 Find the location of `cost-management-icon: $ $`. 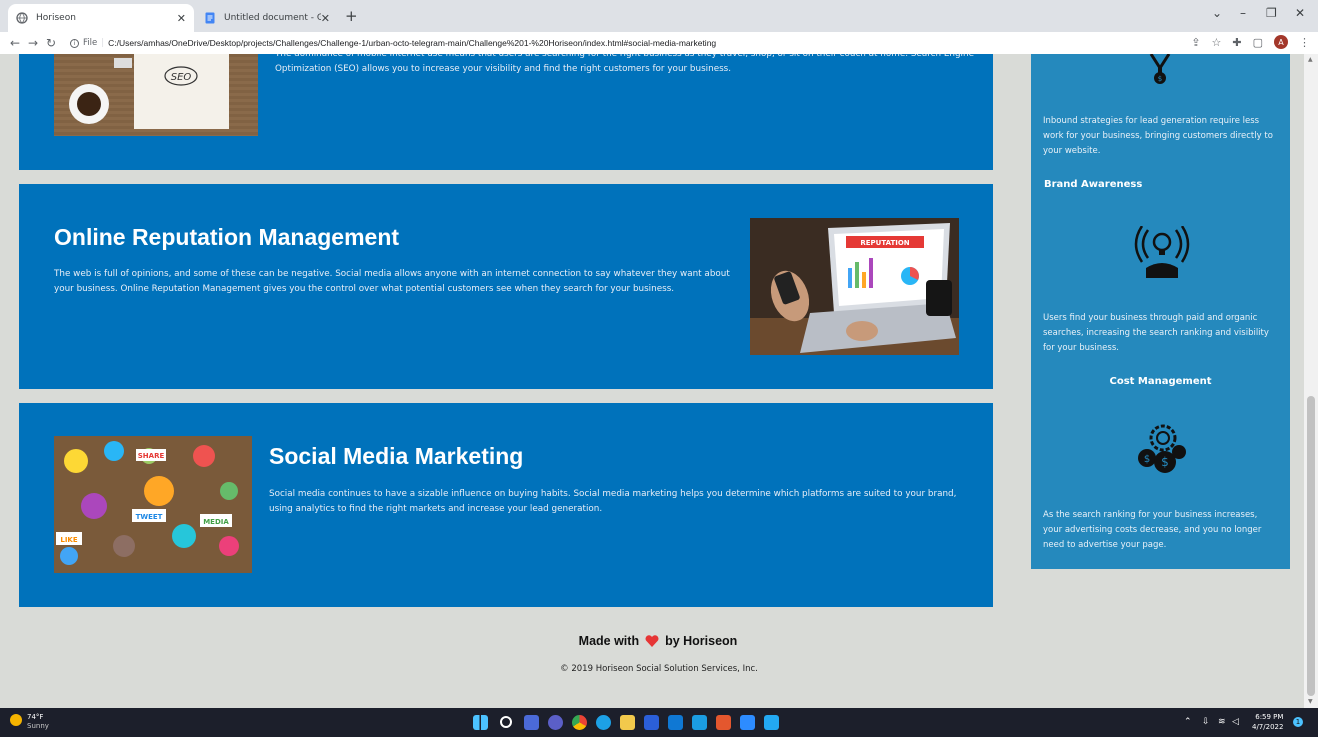

cost-management-icon: $ $ is located at coordinates (1162, 448).